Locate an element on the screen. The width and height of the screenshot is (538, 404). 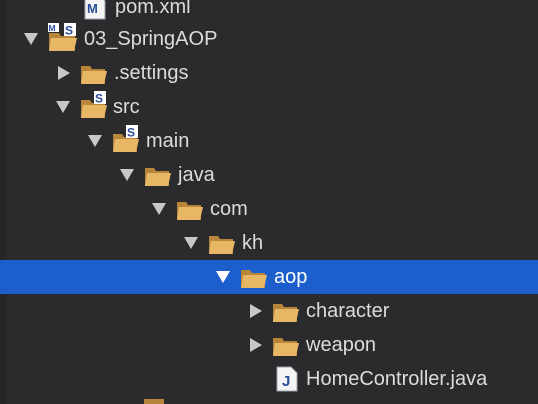
tree-item-label: main is located at coordinates (168, 141).